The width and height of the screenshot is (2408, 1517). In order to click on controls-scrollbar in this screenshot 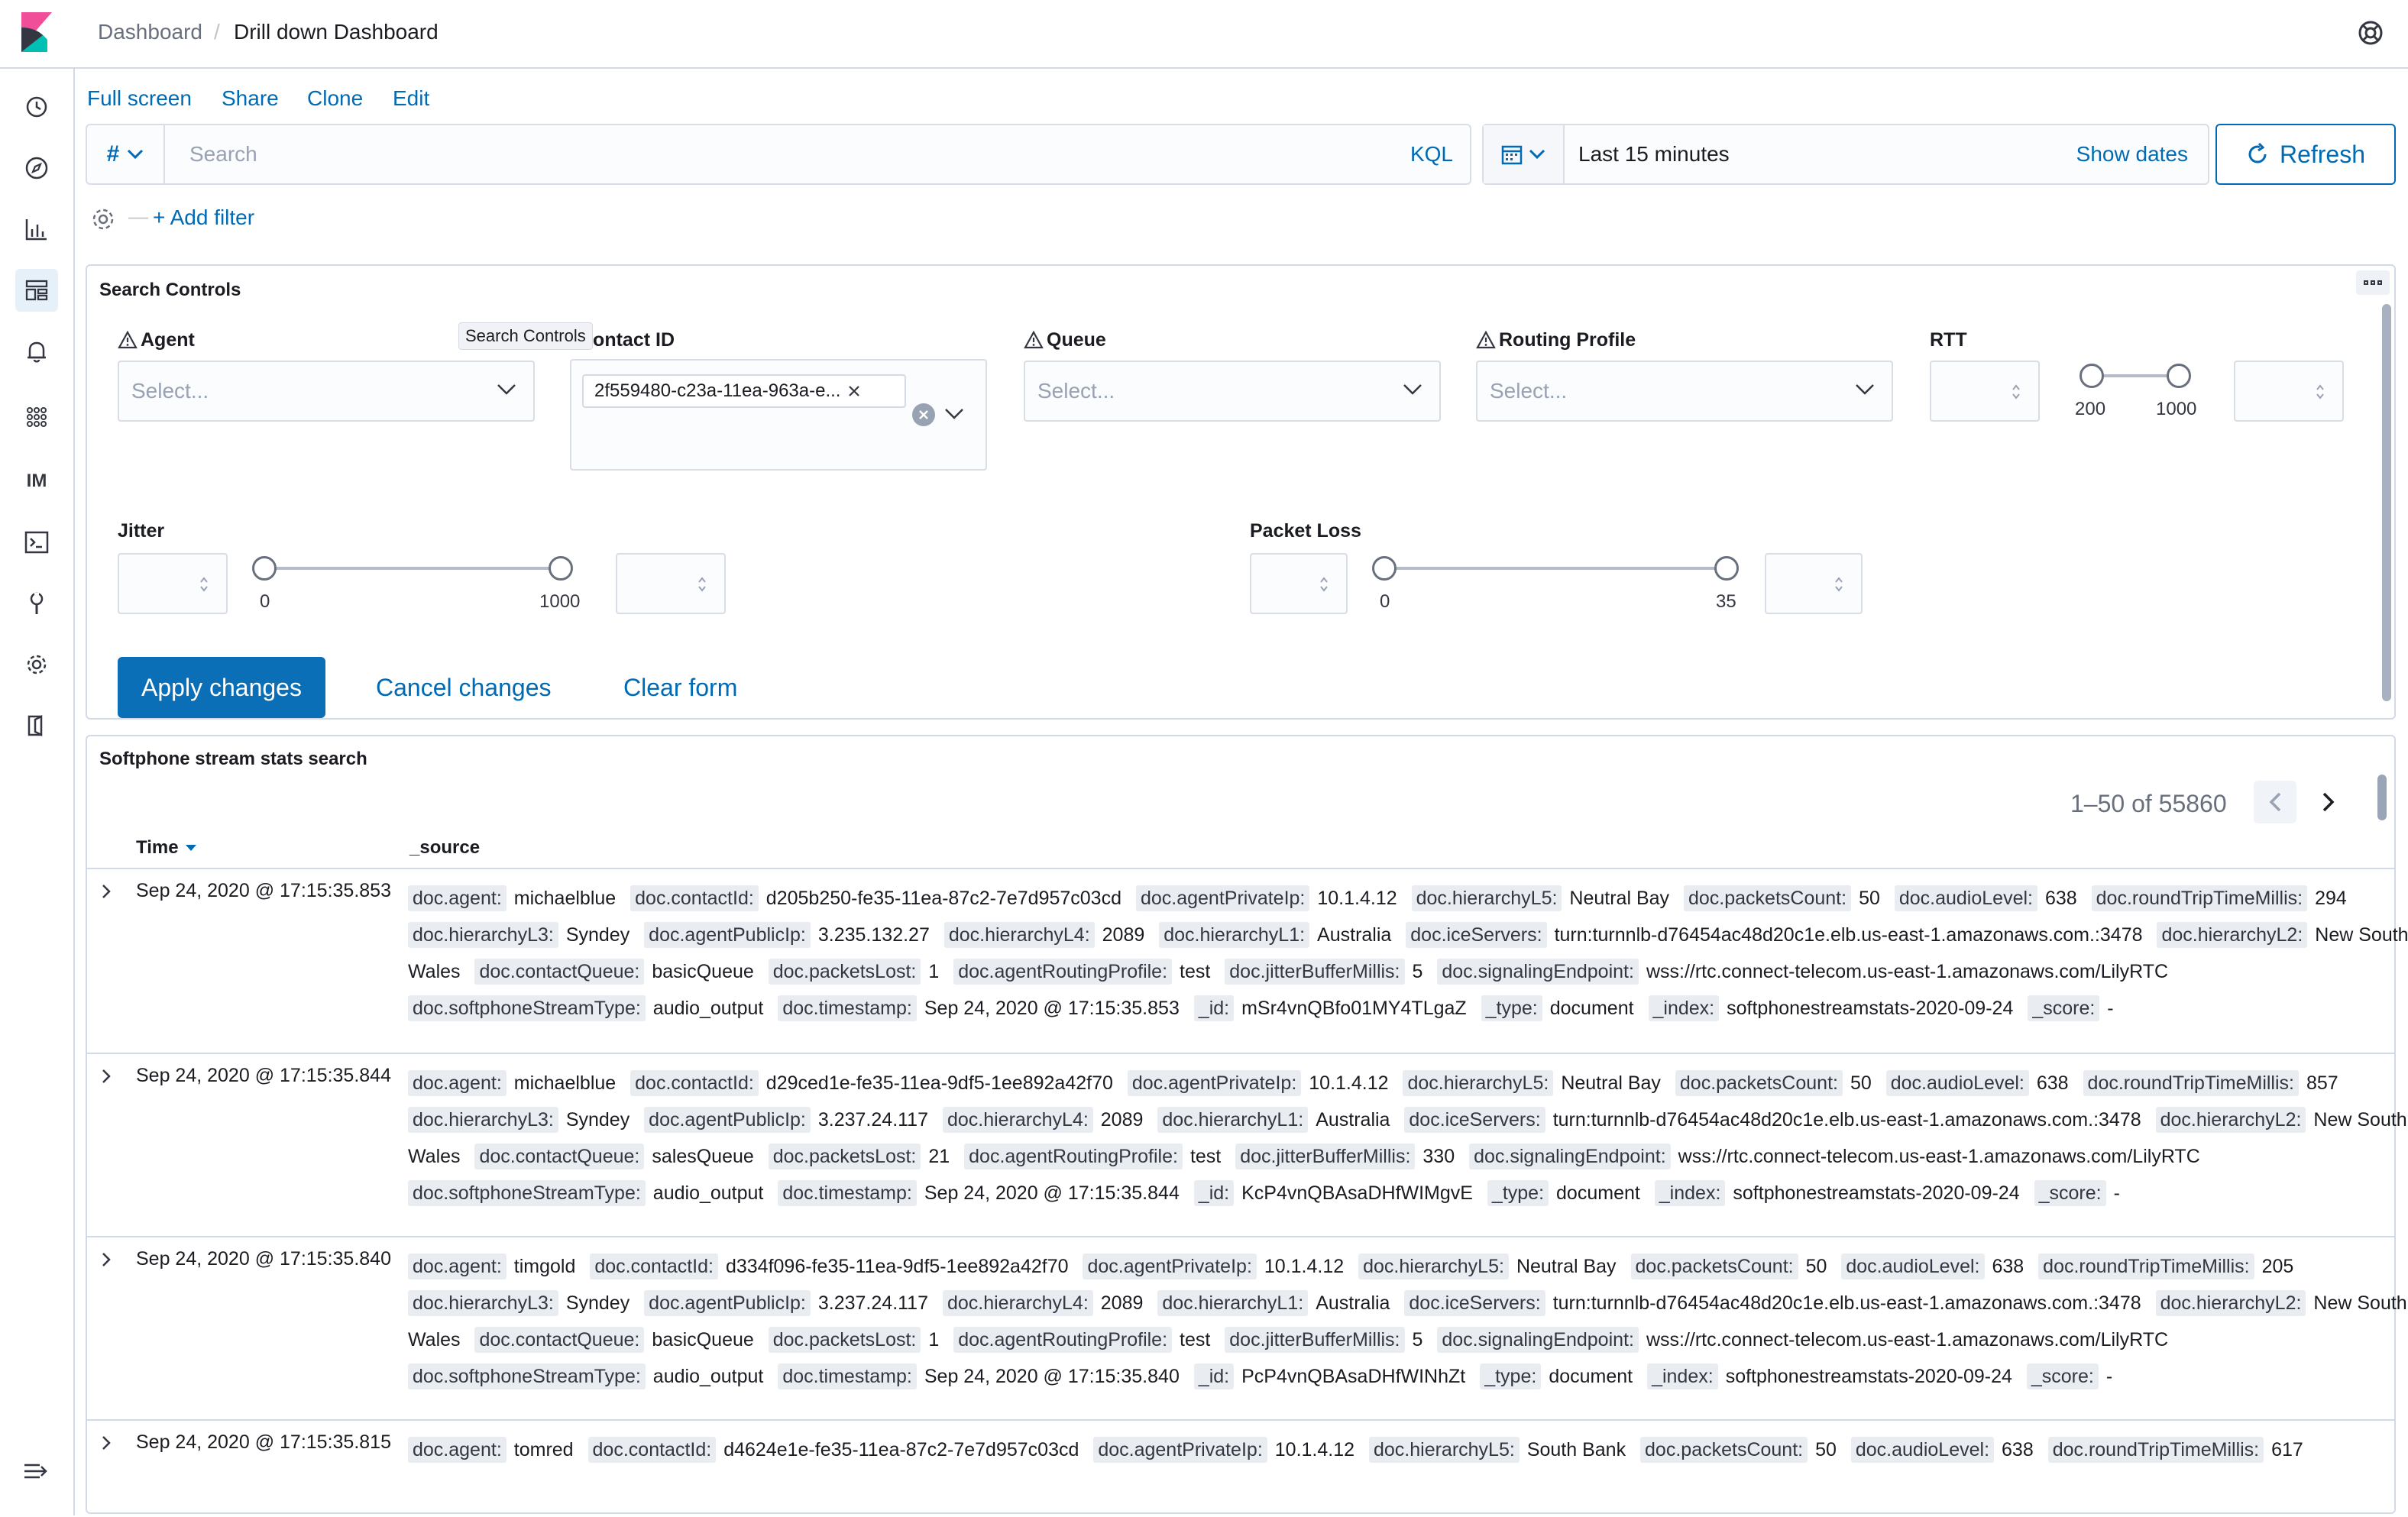, I will do `click(2386, 502)`.